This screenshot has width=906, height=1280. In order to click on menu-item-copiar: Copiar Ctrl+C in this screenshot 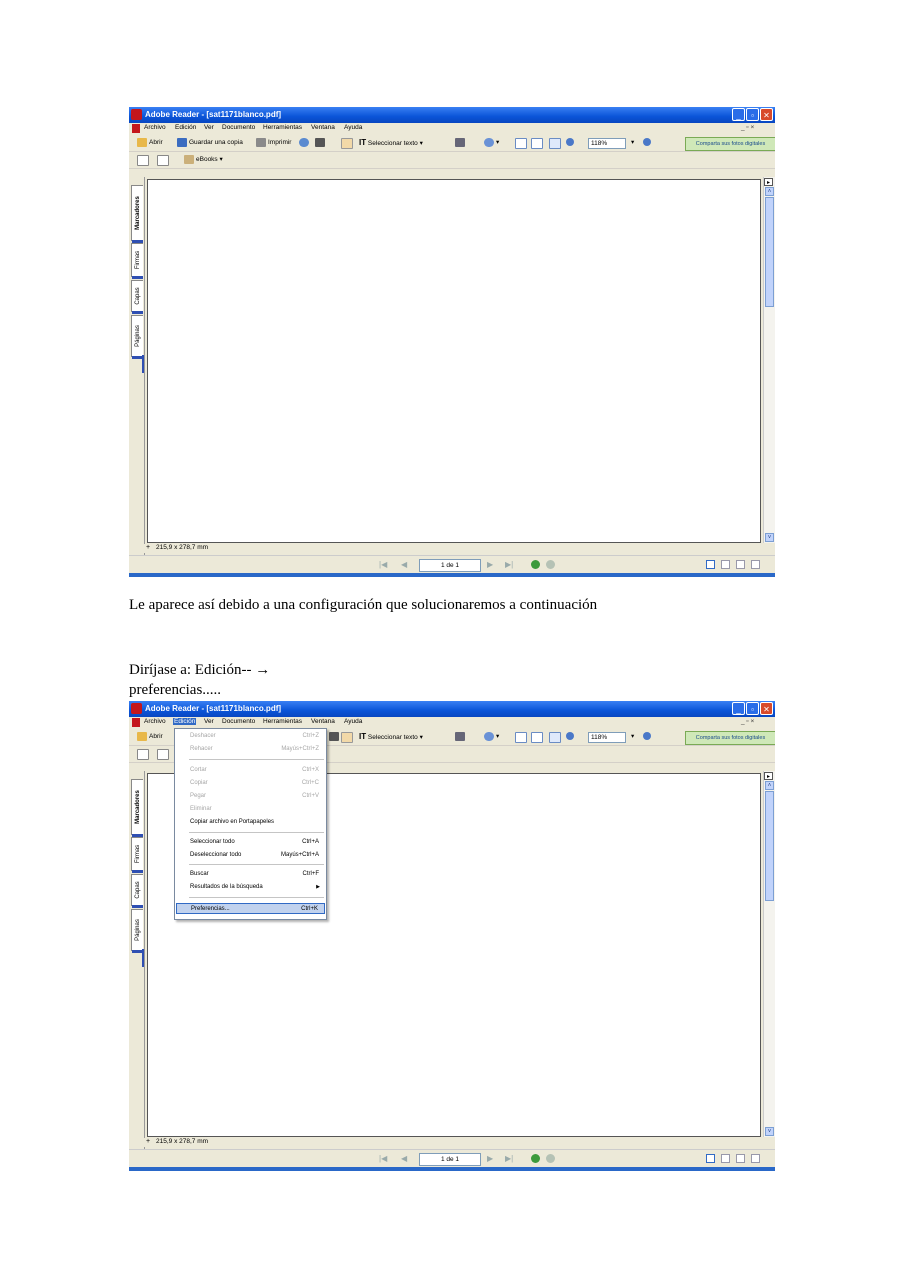, I will do `click(250, 783)`.